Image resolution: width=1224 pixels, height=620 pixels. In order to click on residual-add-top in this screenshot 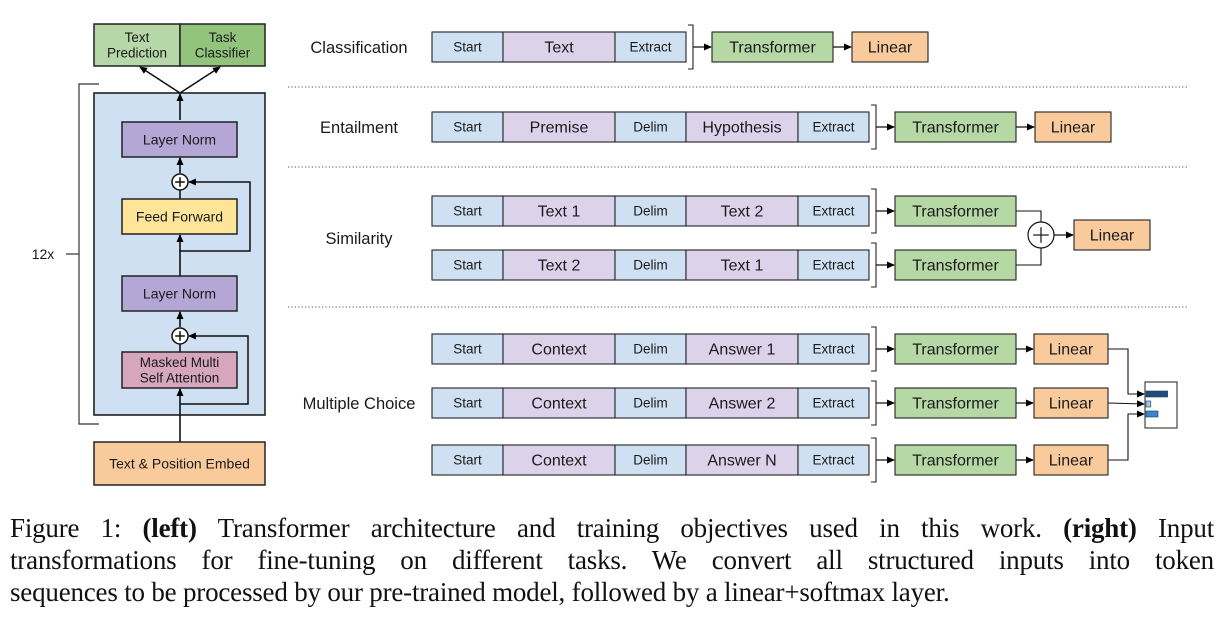, I will do `click(180, 182)`.